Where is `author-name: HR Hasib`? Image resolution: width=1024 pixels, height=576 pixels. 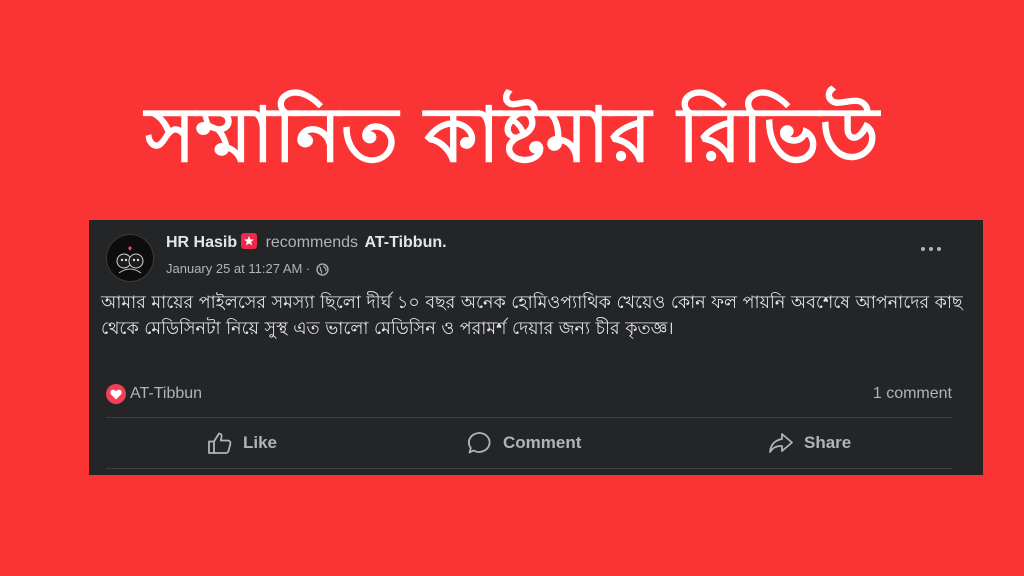 author-name: HR Hasib is located at coordinates (201, 242).